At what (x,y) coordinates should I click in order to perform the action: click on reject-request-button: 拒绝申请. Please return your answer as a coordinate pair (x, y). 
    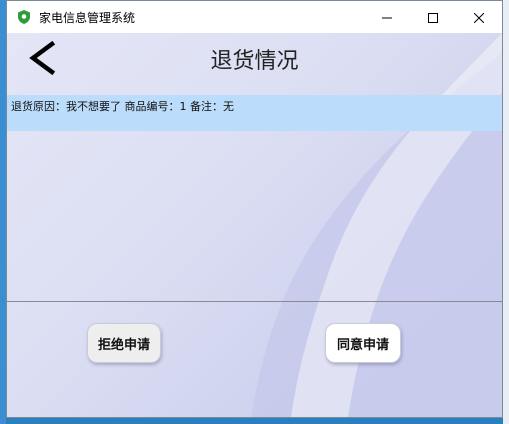
    Looking at the image, I should click on (124, 343).